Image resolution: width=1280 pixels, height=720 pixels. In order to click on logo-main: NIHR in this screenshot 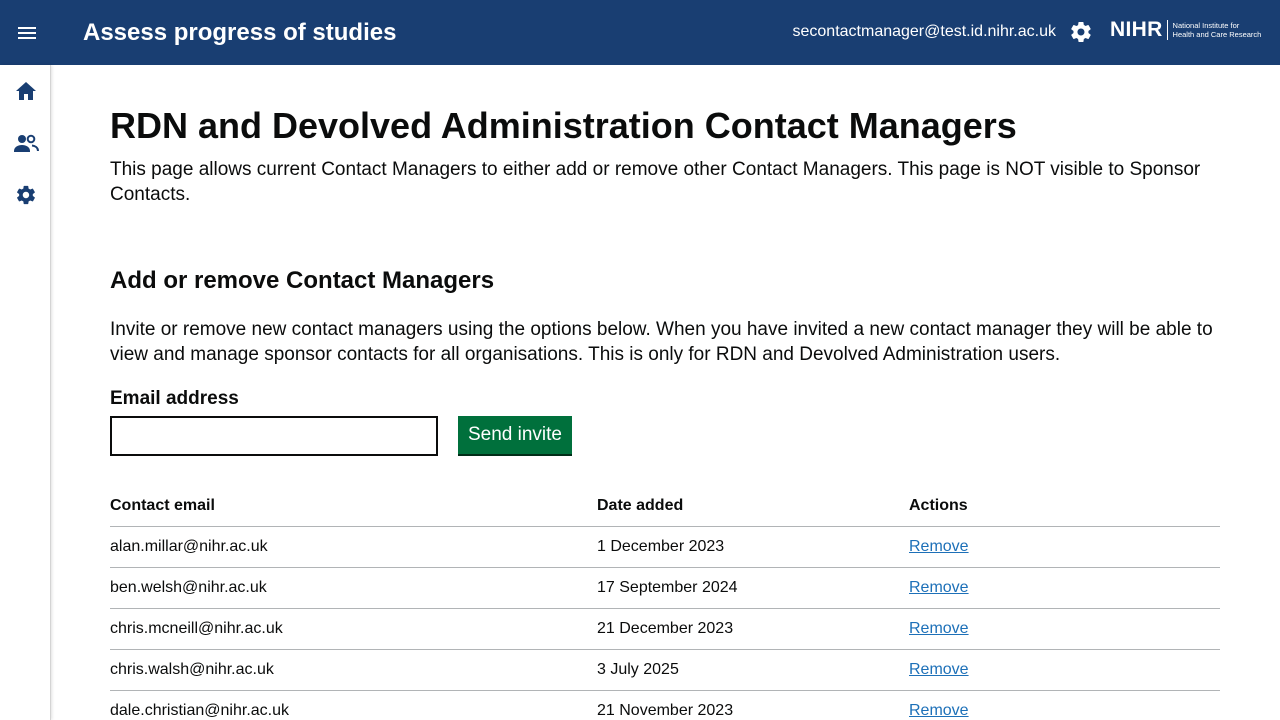, I will do `click(1136, 29)`.